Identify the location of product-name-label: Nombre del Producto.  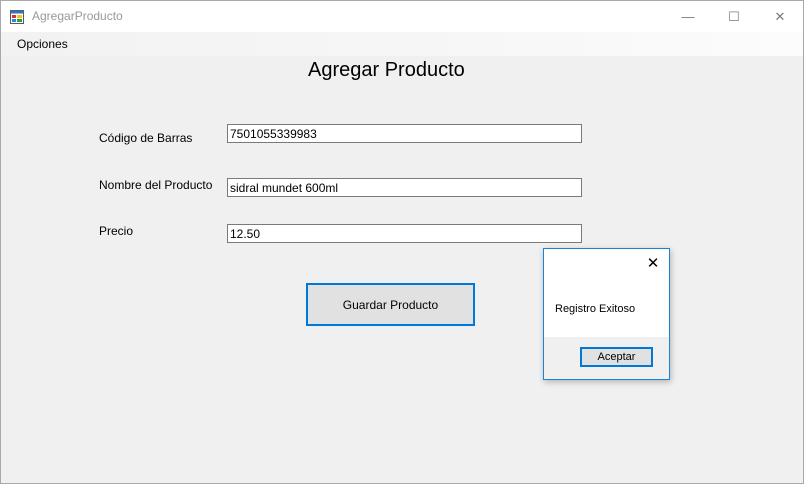
(156, 185).